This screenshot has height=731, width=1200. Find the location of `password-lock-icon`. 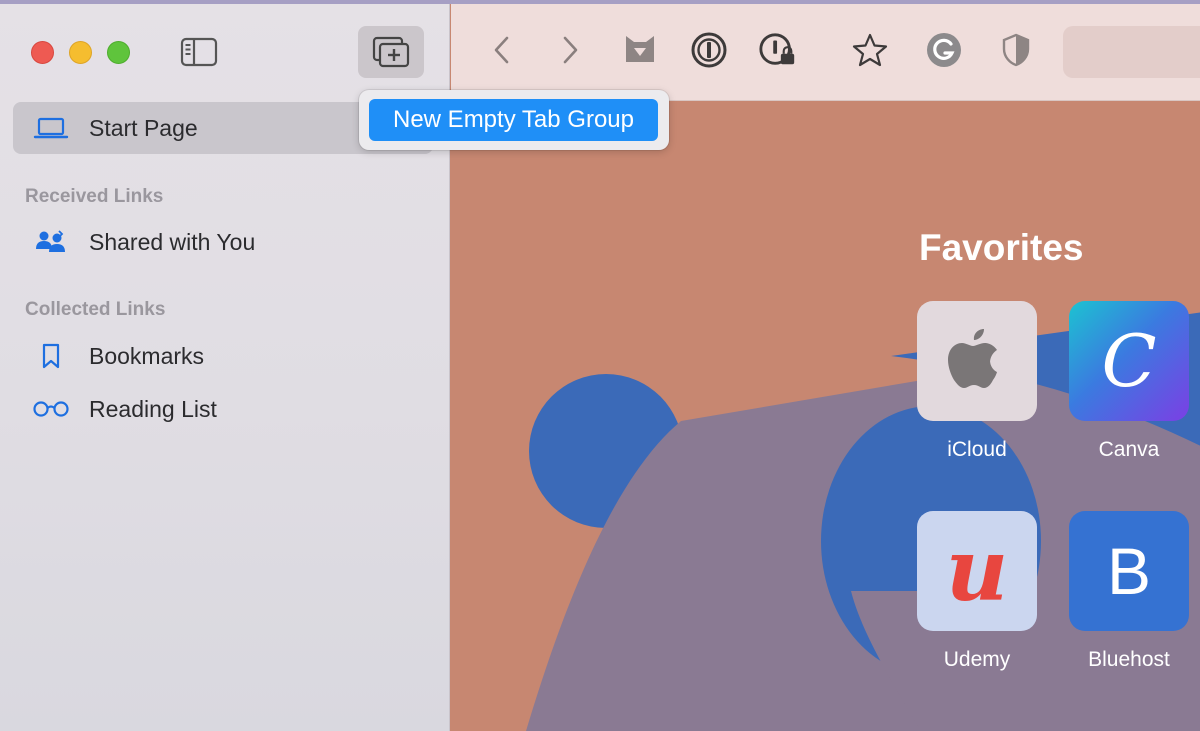

password-lock-icon is located at coordinates (777, 49).